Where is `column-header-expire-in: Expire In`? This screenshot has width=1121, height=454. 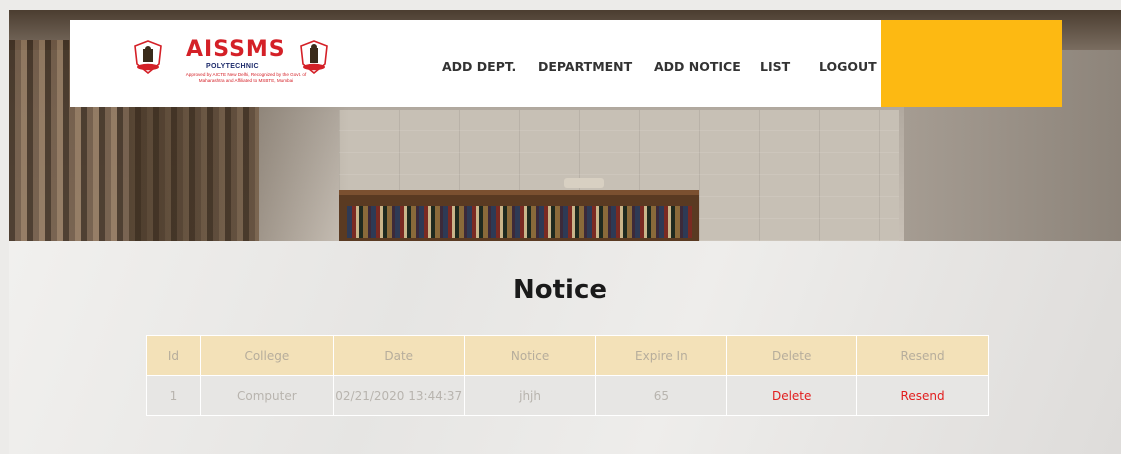
column-header-expire-in: Expire In is located at coordinates (661, 355).